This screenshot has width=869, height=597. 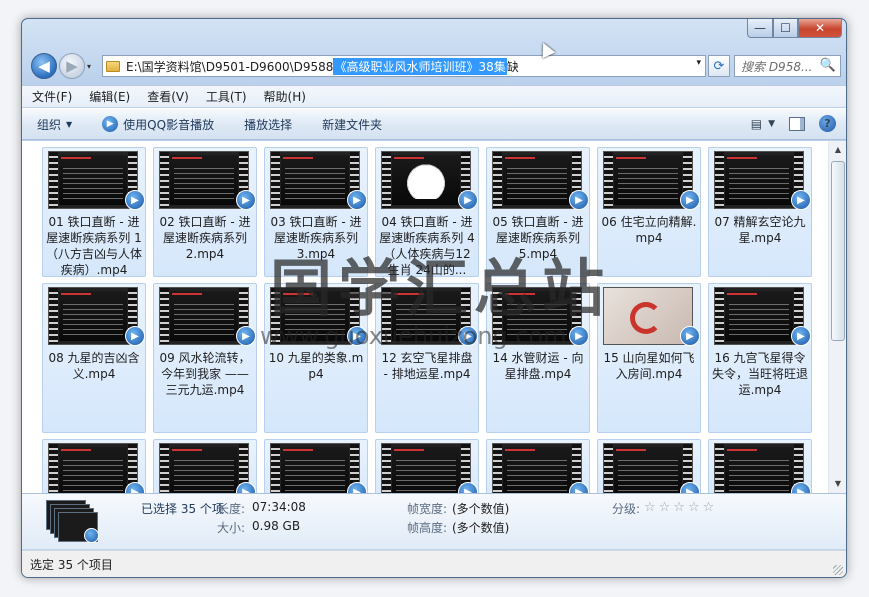 What do you see at coordinates (649, 366) in the screenshot?
I see `file-name: 15 山向星如何飞入房间.mp4` at bounding box center [649, 366].